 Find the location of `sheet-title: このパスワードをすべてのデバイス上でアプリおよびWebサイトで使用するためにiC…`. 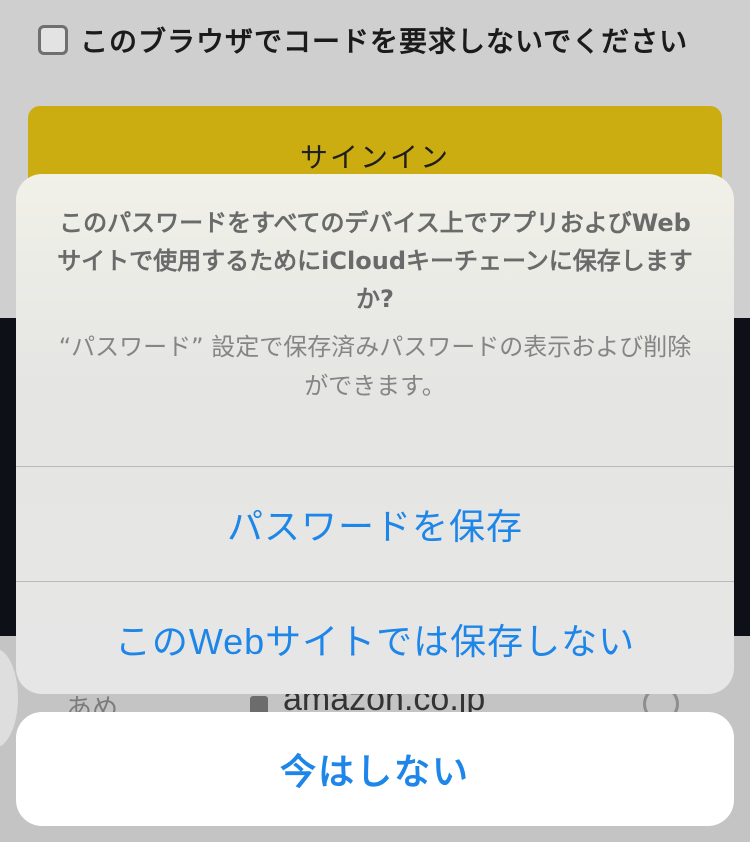

sheet-title: このパスワードをすべてのデバイス上でアプリおよびWebサイトで使用するためにiC… is located at coordinates (375, 261).